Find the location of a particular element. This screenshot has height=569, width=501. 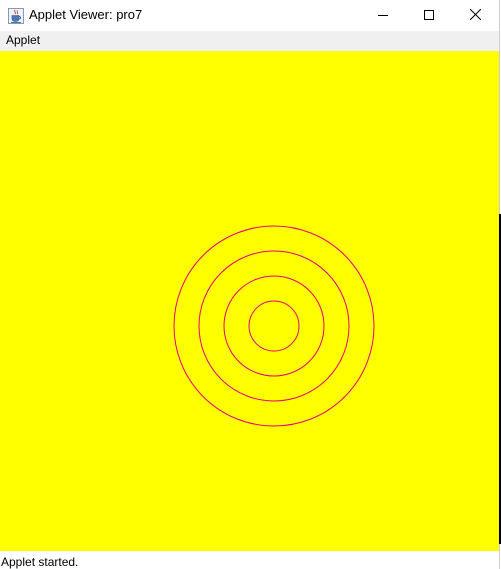

menu-bar: Applet is located at coordinates (249, 41).